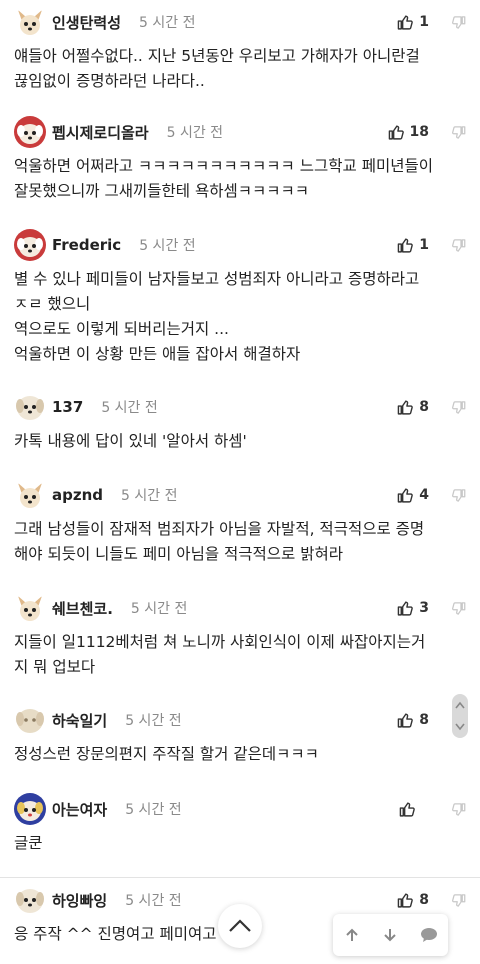 This screenshot has height=964, width=480. I want to click on floating-nav-bar, so click(390, 935).